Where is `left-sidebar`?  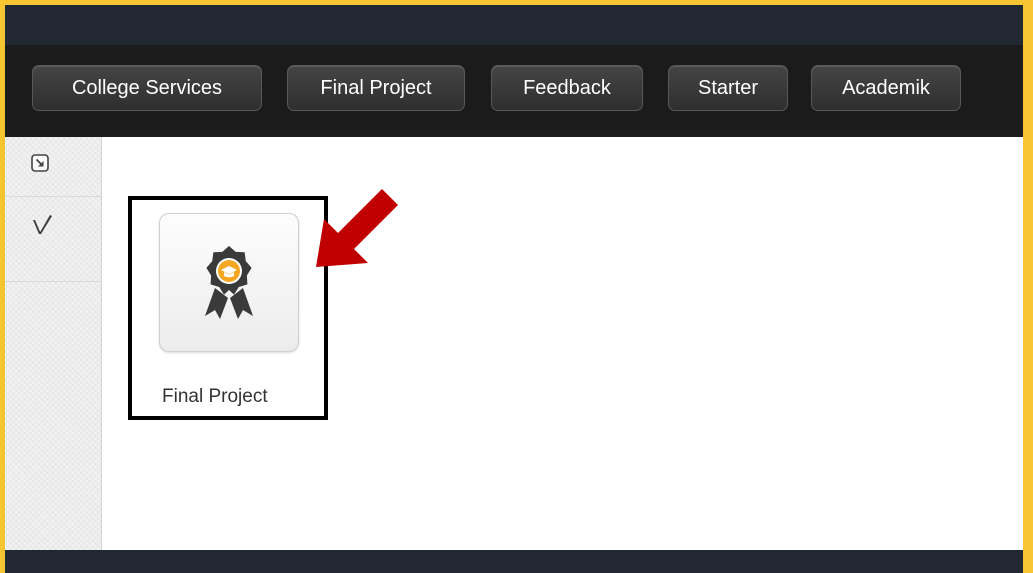 left-sidebar is located at coordinates (53, 343).